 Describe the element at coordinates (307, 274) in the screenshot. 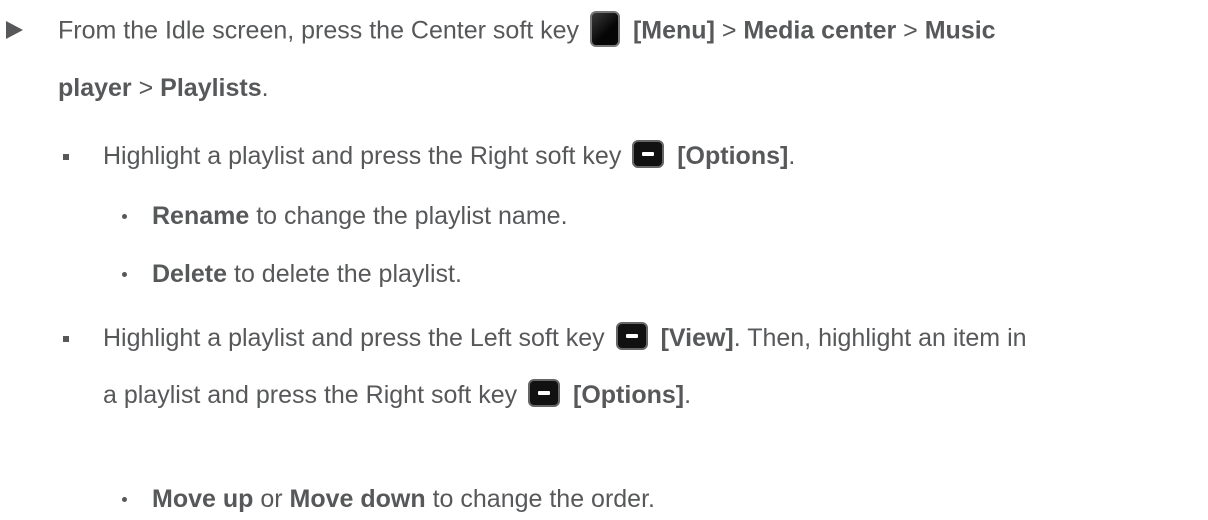

I see `bullet1-sub-2: Delete to delete the playlist.` at that location.